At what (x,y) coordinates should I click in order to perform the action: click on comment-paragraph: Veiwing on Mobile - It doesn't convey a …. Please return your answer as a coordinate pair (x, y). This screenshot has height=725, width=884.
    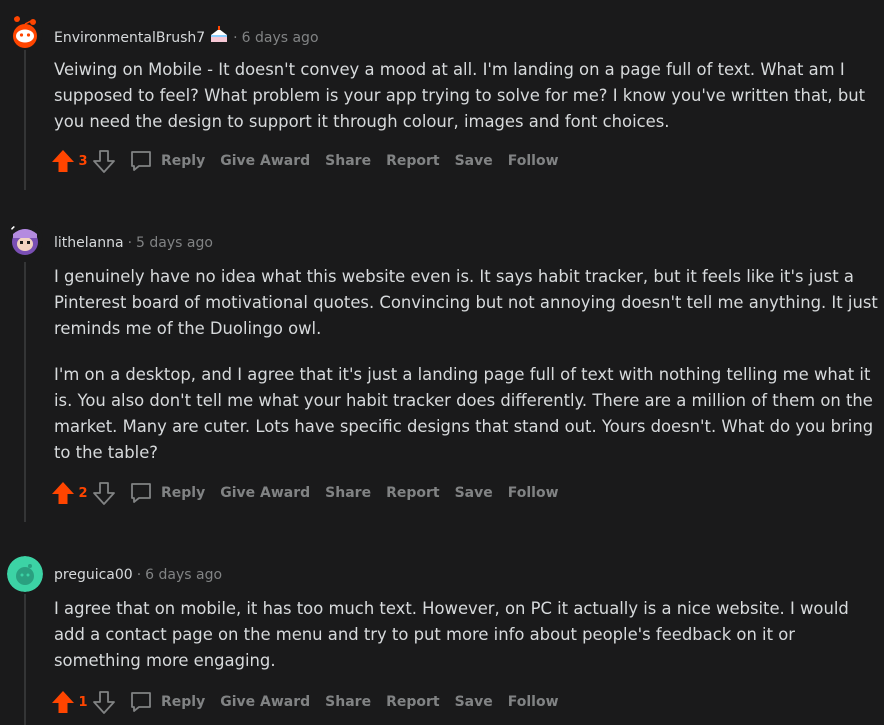
    Looking at the image, I should click on (460, 95).